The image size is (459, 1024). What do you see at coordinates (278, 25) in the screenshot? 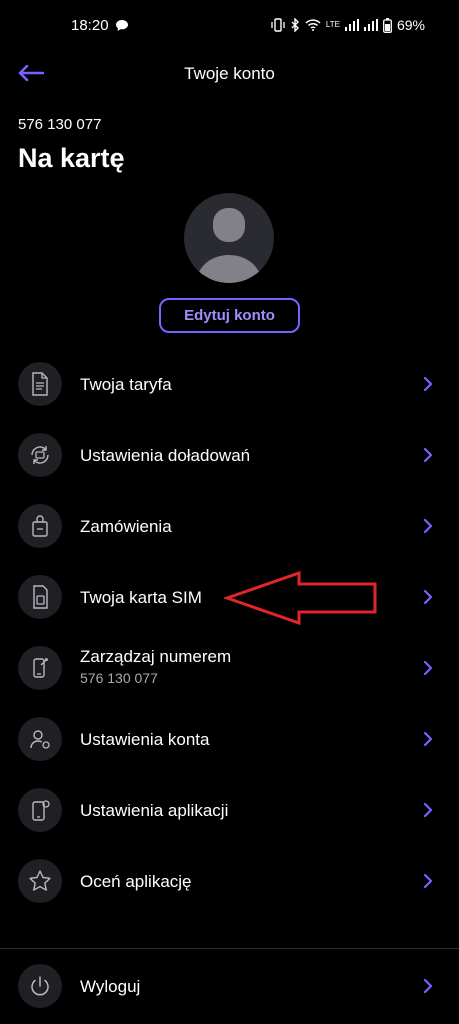
I see `vibrate-icon` at bounding box center [278, 25].